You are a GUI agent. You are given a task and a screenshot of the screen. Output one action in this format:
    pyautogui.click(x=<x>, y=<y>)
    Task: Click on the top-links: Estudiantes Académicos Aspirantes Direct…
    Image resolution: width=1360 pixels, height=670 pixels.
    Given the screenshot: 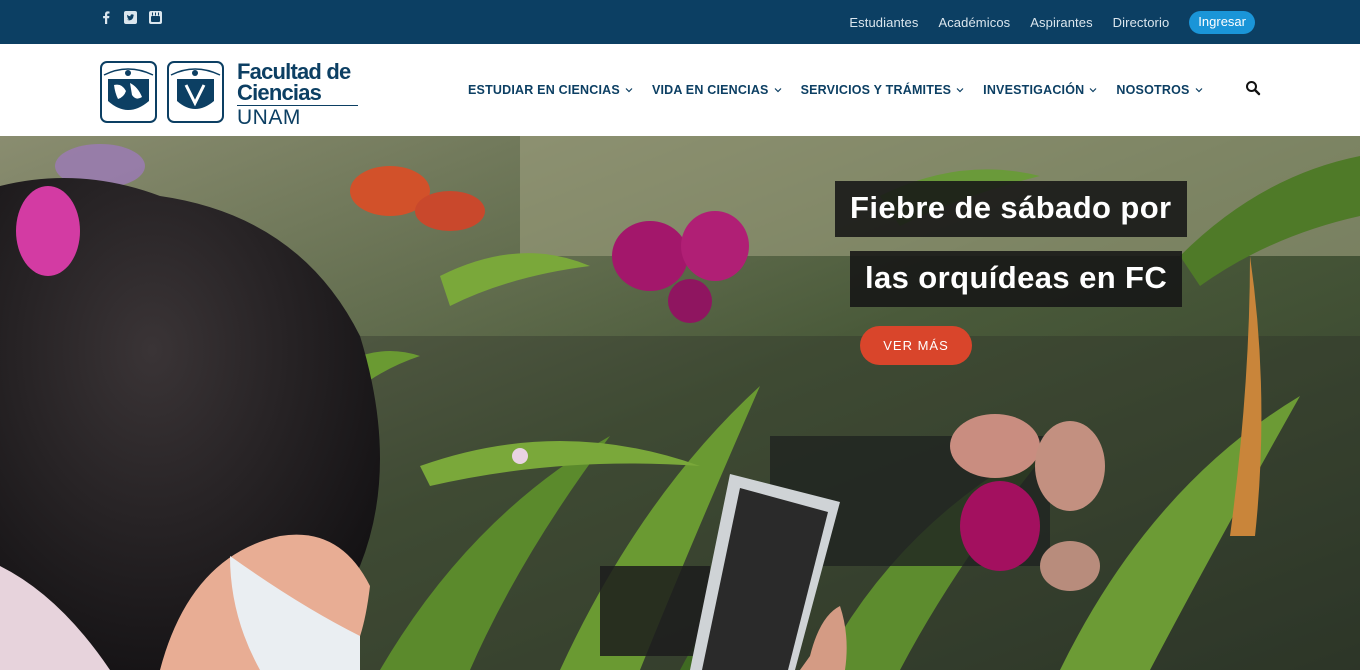 What is the action you would take?
    pyautogui.click(x=1042, y=22)
    